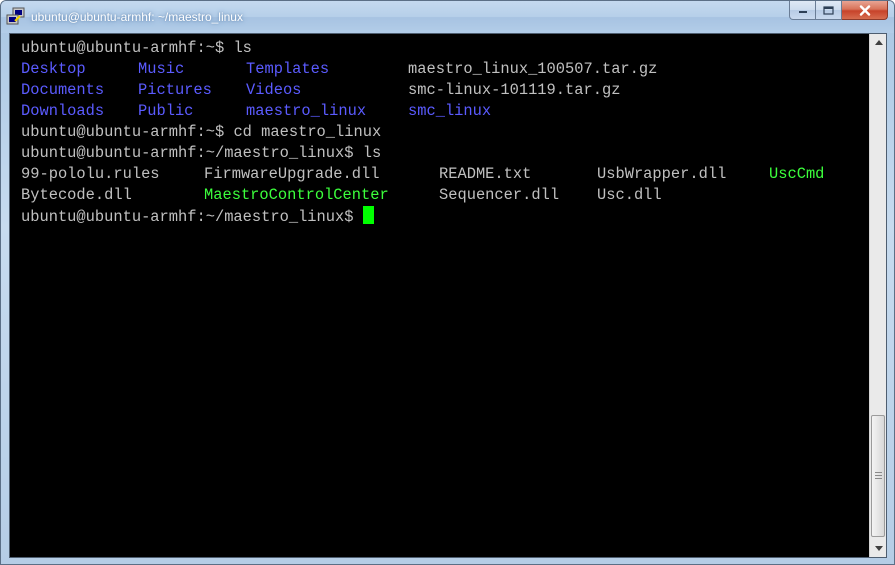 This screenshot has height=565, width=895. I want to click on dir-entry: maestro_linux, so click(306, 111).